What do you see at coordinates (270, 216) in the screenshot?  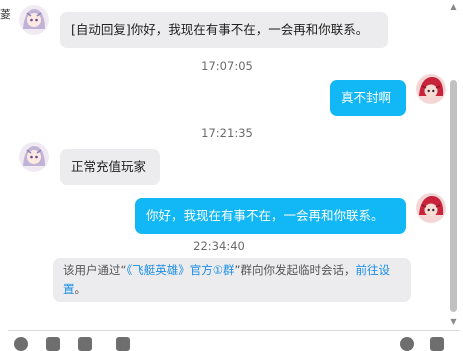 I see `message-bubble-outgoing: 你好，我现在有事不在，一会再和你联系。` at bounding box center [270, 216].